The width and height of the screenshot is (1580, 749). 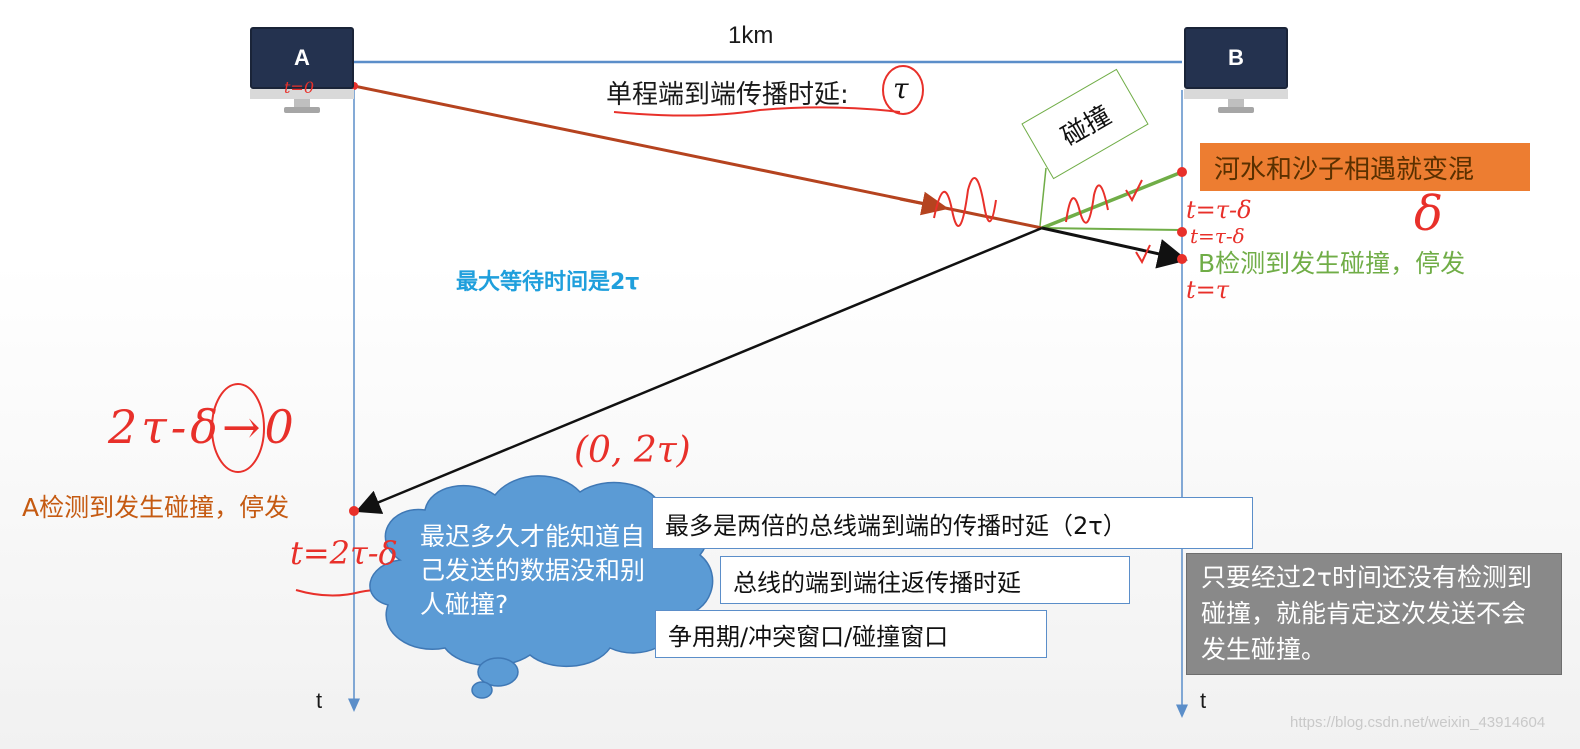 What do you see at coordinates (965, 202) in the screenshot?
I see `wiggle-red` at bounding box center [965, 202].